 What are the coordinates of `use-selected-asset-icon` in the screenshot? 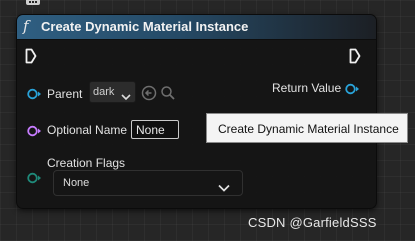 It's located at (149, 93).